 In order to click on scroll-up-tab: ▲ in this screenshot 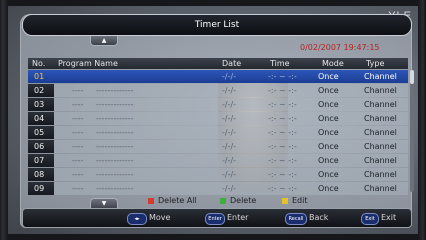, I will do `click(104, 41)`.